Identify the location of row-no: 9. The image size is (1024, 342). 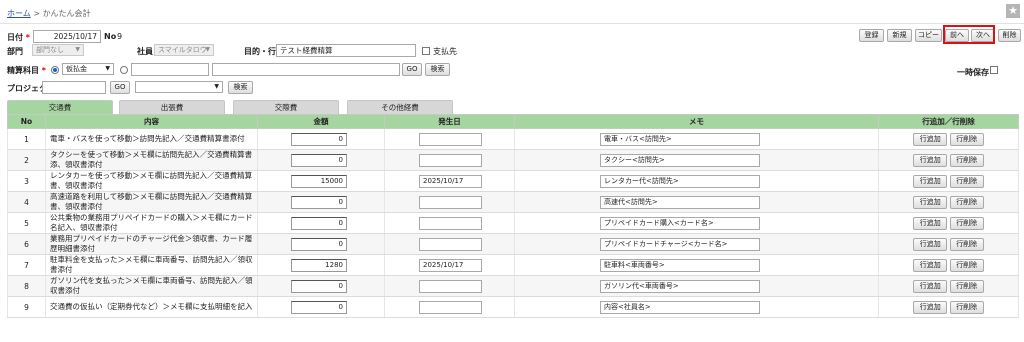
(26, 307).